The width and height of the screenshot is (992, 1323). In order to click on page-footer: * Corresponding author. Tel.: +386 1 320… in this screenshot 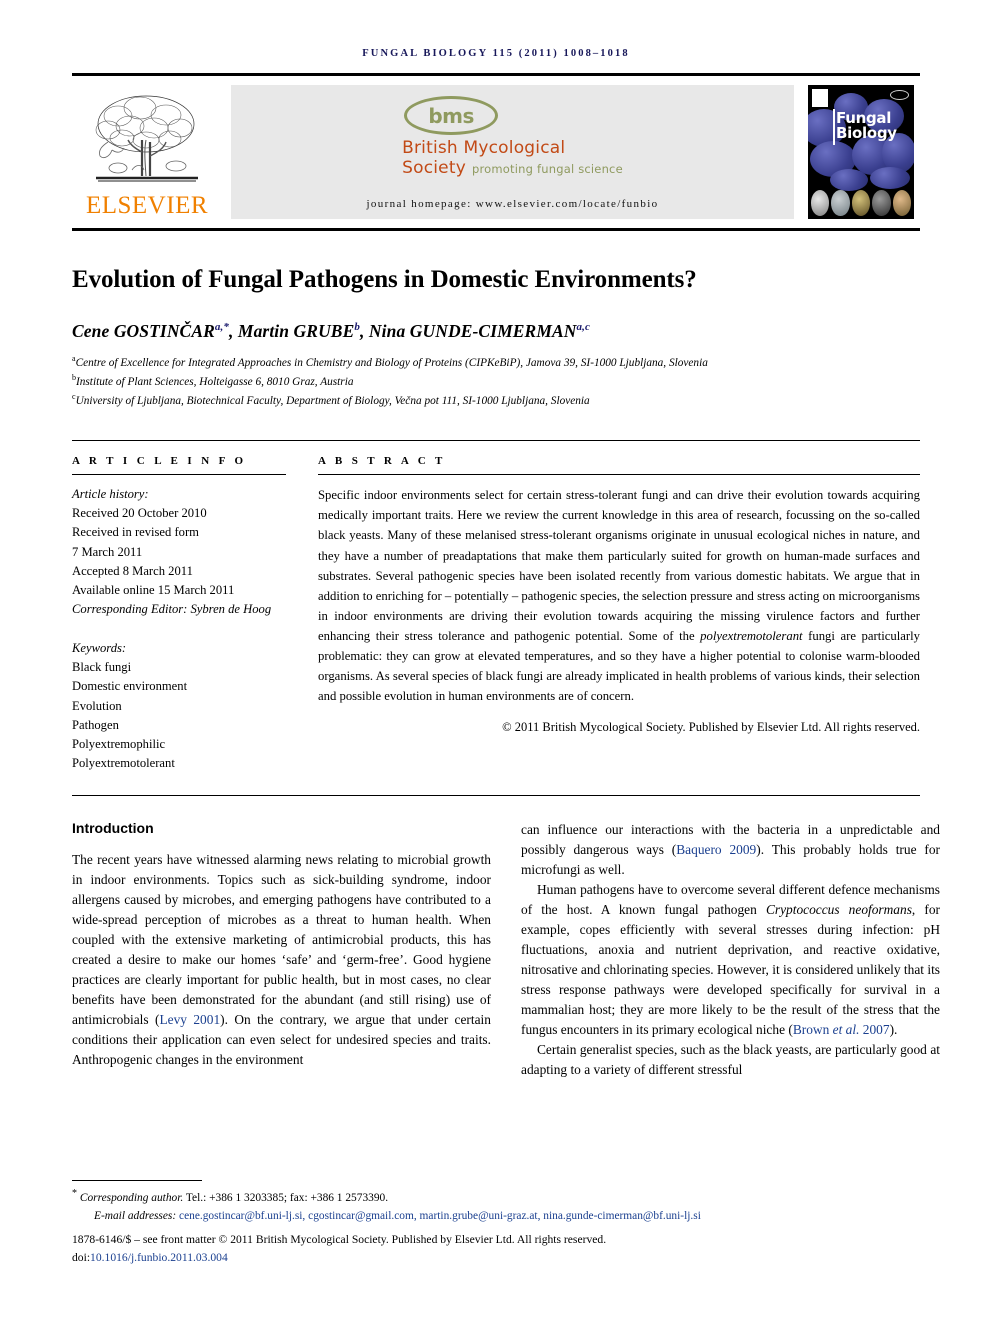, I will do `click(496, 1223)`.